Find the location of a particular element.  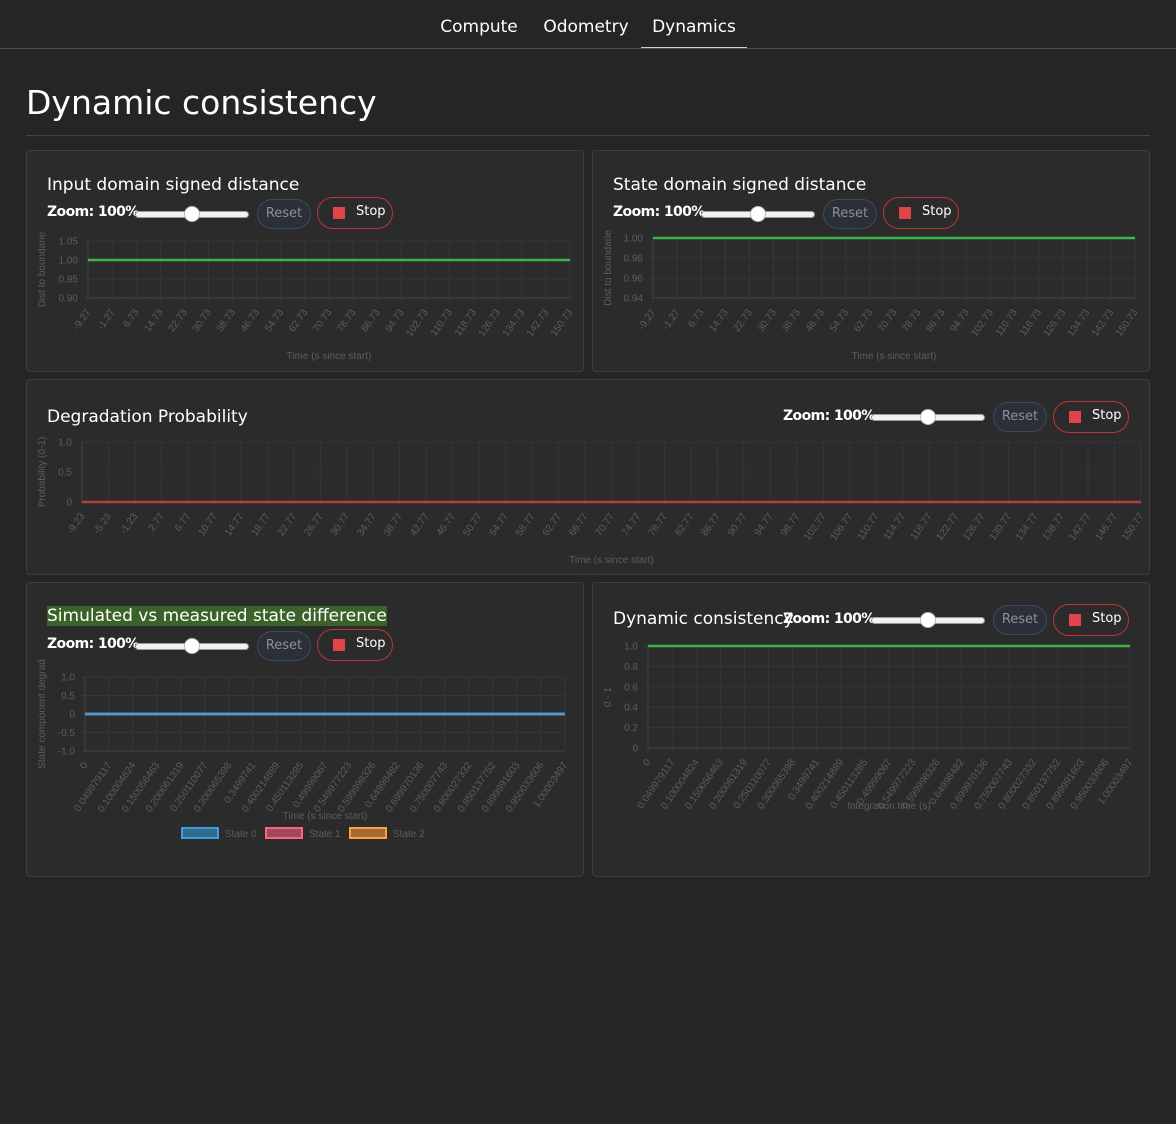

x-tick-label: 2.77 is located at coordinates (157, 522).